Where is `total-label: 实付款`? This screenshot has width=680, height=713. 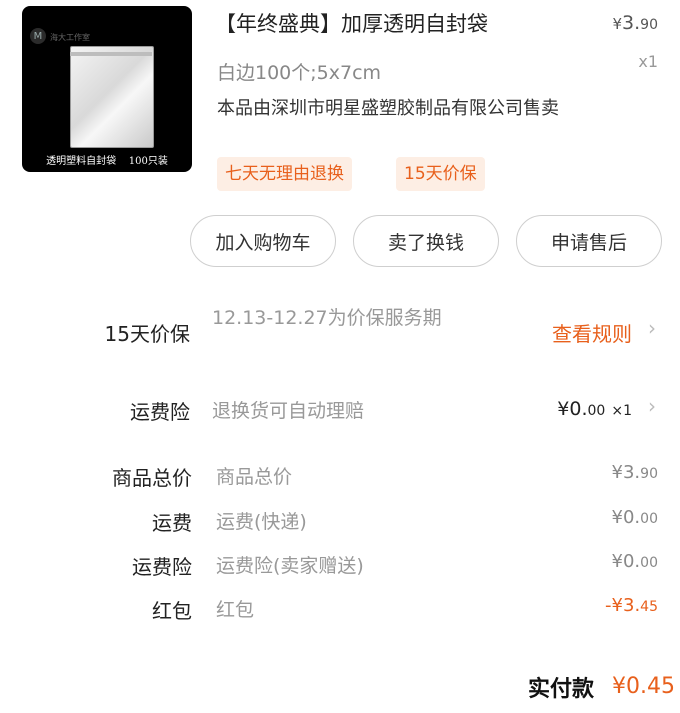 total-label: 实付款 is located at coordinates (561, 689).